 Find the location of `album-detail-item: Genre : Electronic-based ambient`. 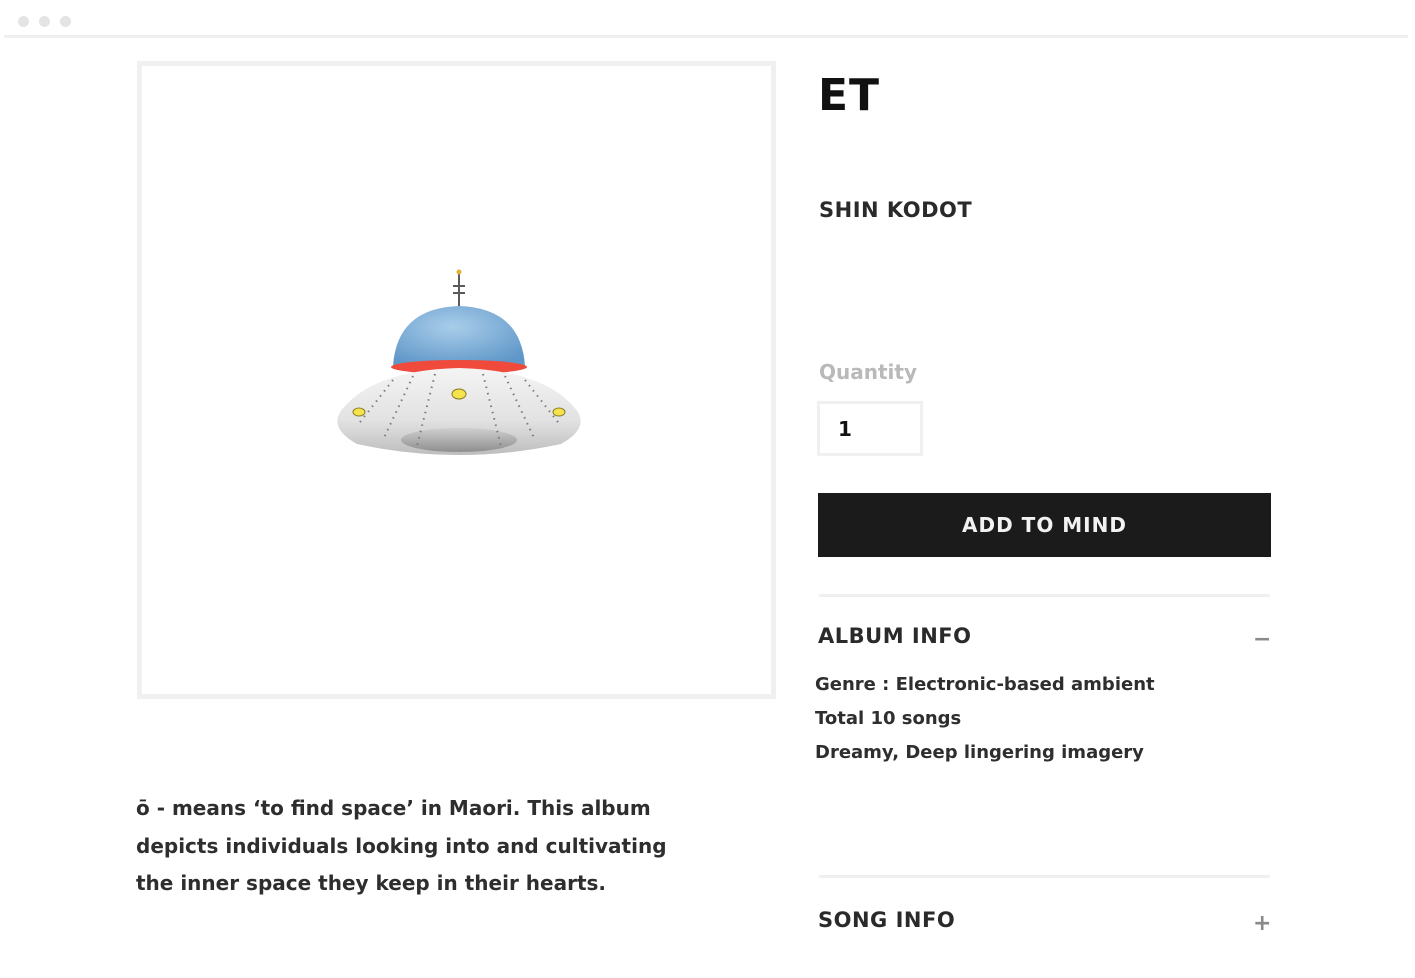

album-detail-item: Genre : Electronic-based ambient is located at coordinates (985, 684).